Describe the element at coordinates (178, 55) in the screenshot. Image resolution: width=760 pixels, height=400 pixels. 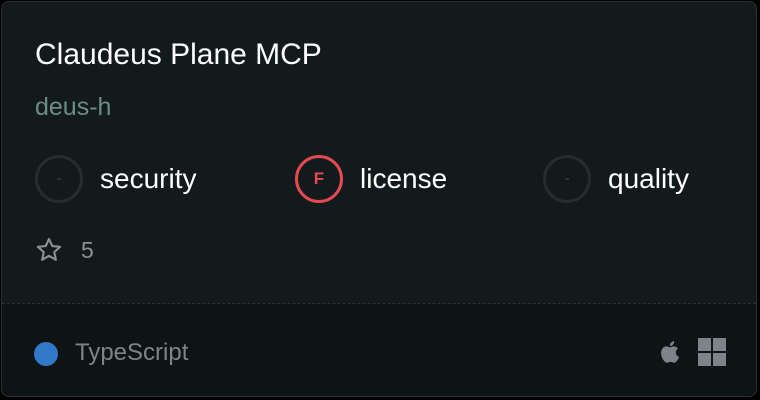
I see `card-title: Claudeus Plane MCP` at that location.